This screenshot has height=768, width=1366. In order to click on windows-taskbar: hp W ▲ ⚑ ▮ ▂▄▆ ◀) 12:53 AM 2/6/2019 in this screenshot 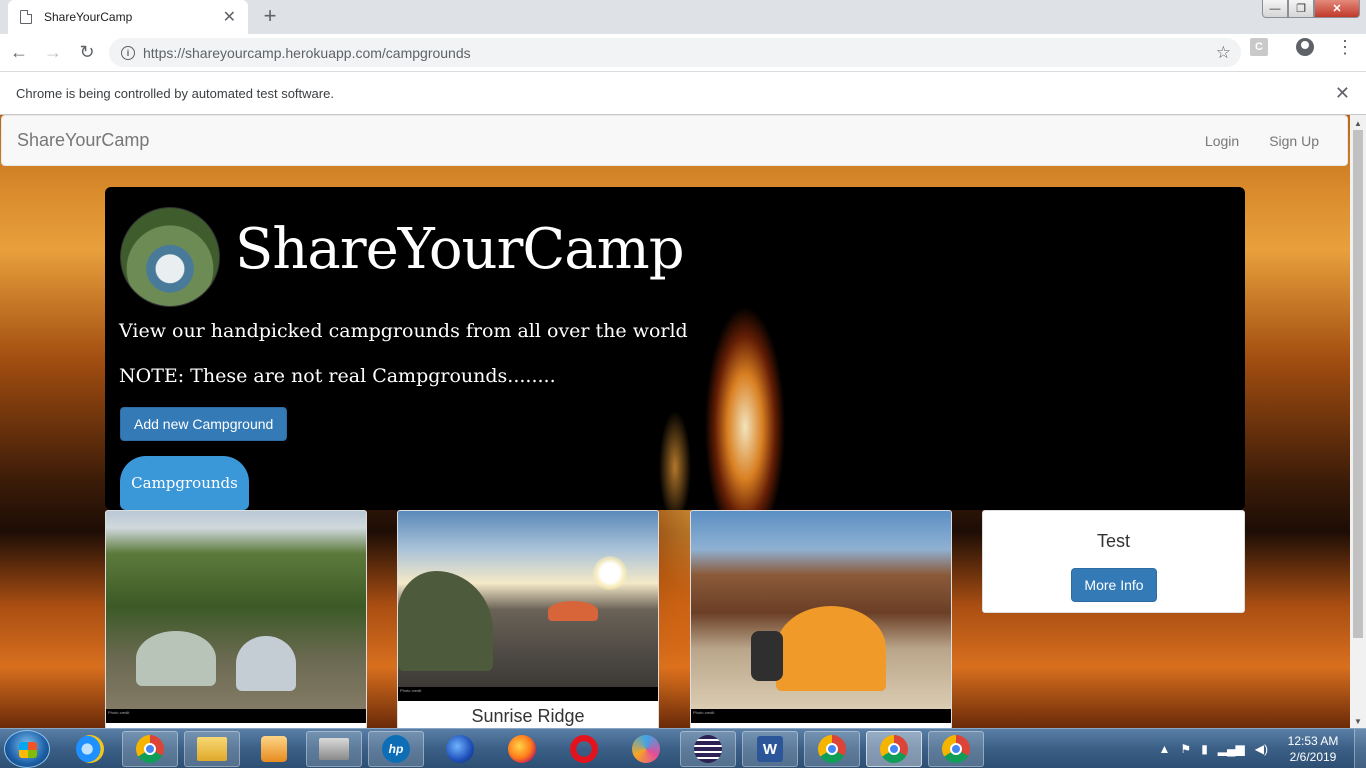, I will do `click(683, 748)`.